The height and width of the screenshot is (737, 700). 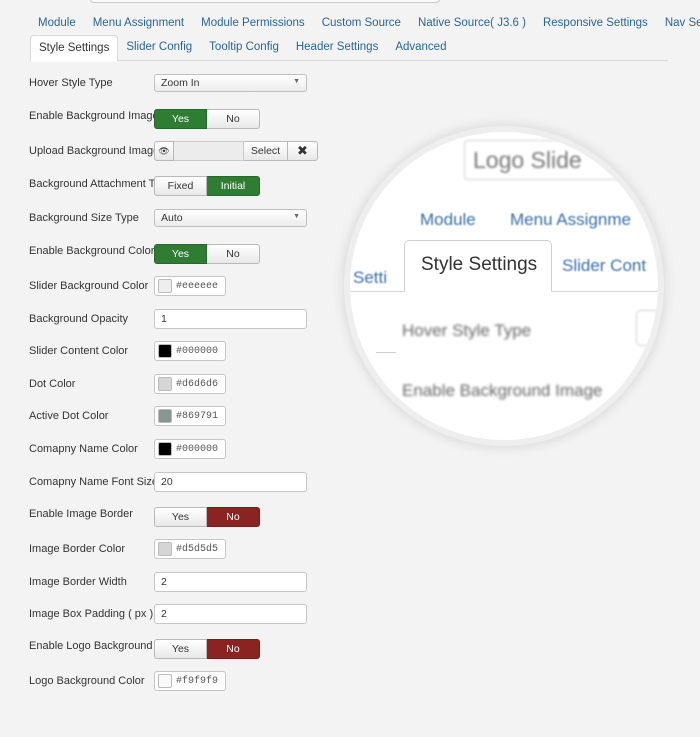 I want to click on slider-content-color-label: Slider Content Color, so click(x=79, y=351).